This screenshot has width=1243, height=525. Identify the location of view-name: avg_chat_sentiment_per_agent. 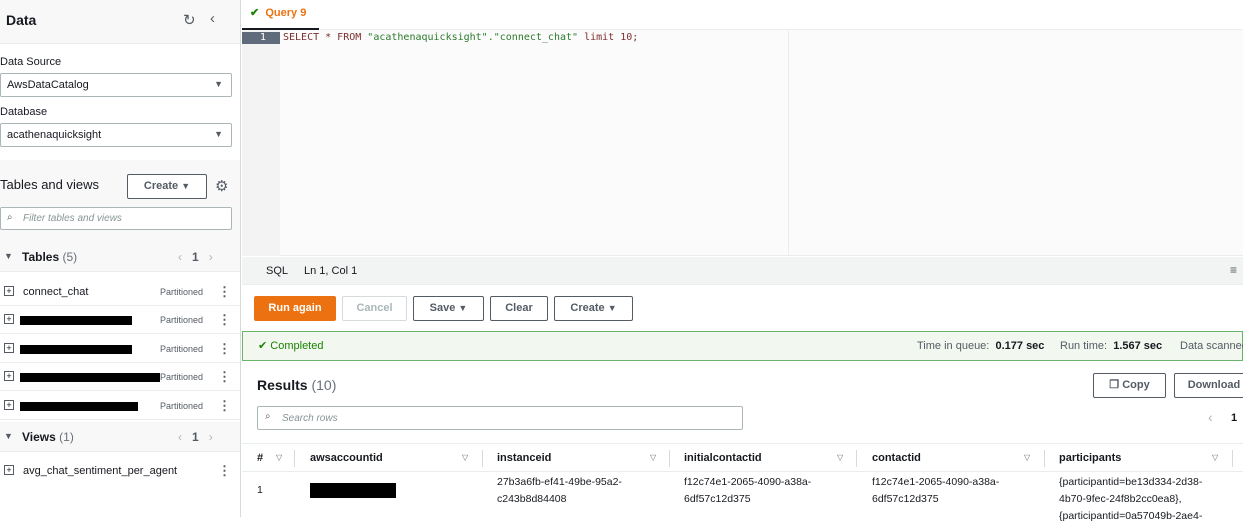
(100, 471).